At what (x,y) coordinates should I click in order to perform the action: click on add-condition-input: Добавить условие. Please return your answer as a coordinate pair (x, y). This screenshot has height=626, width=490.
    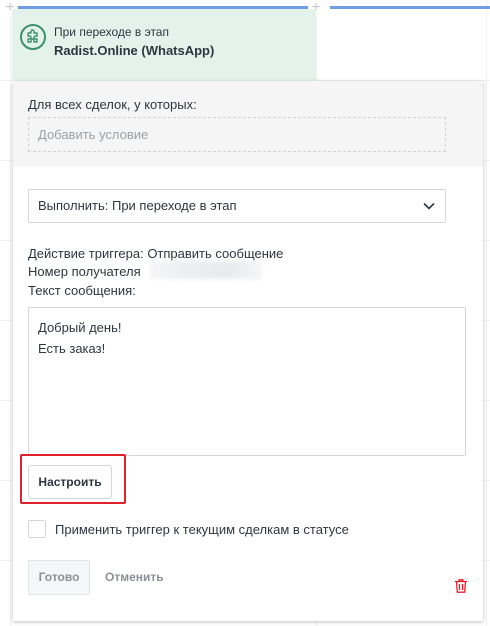
    Looking at the image, I should click on (237, 134).